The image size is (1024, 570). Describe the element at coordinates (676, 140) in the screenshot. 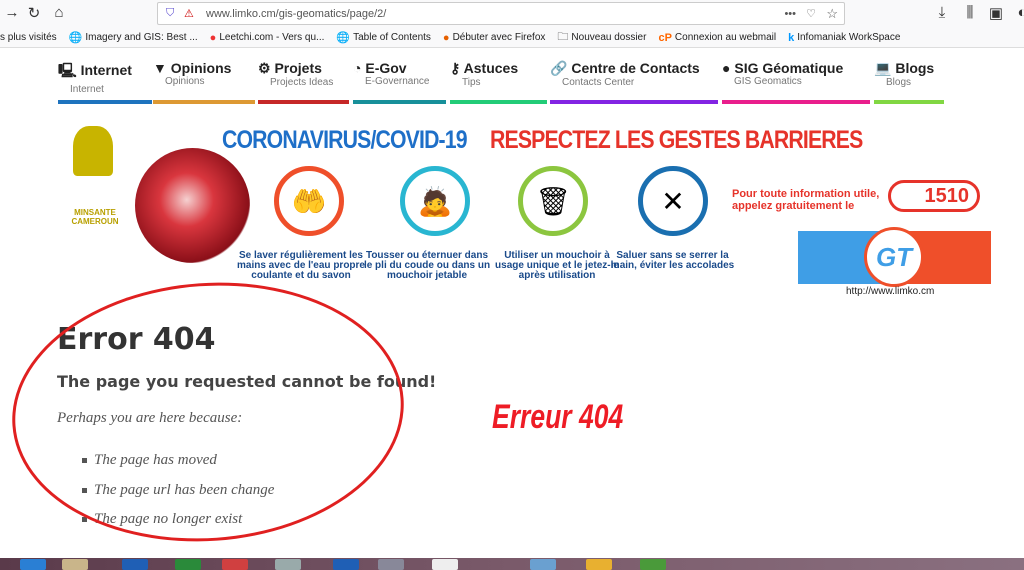

I see `banner-slogan: RESPECTEZ LES GESTES BARRIERES` at that location.